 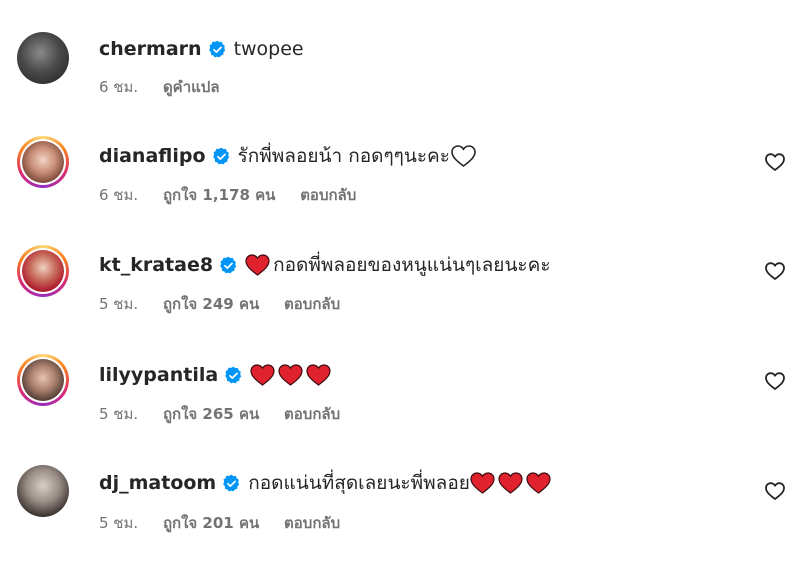 I want to click on outline-heart-emoji-icon, so click(x=463, y=156).